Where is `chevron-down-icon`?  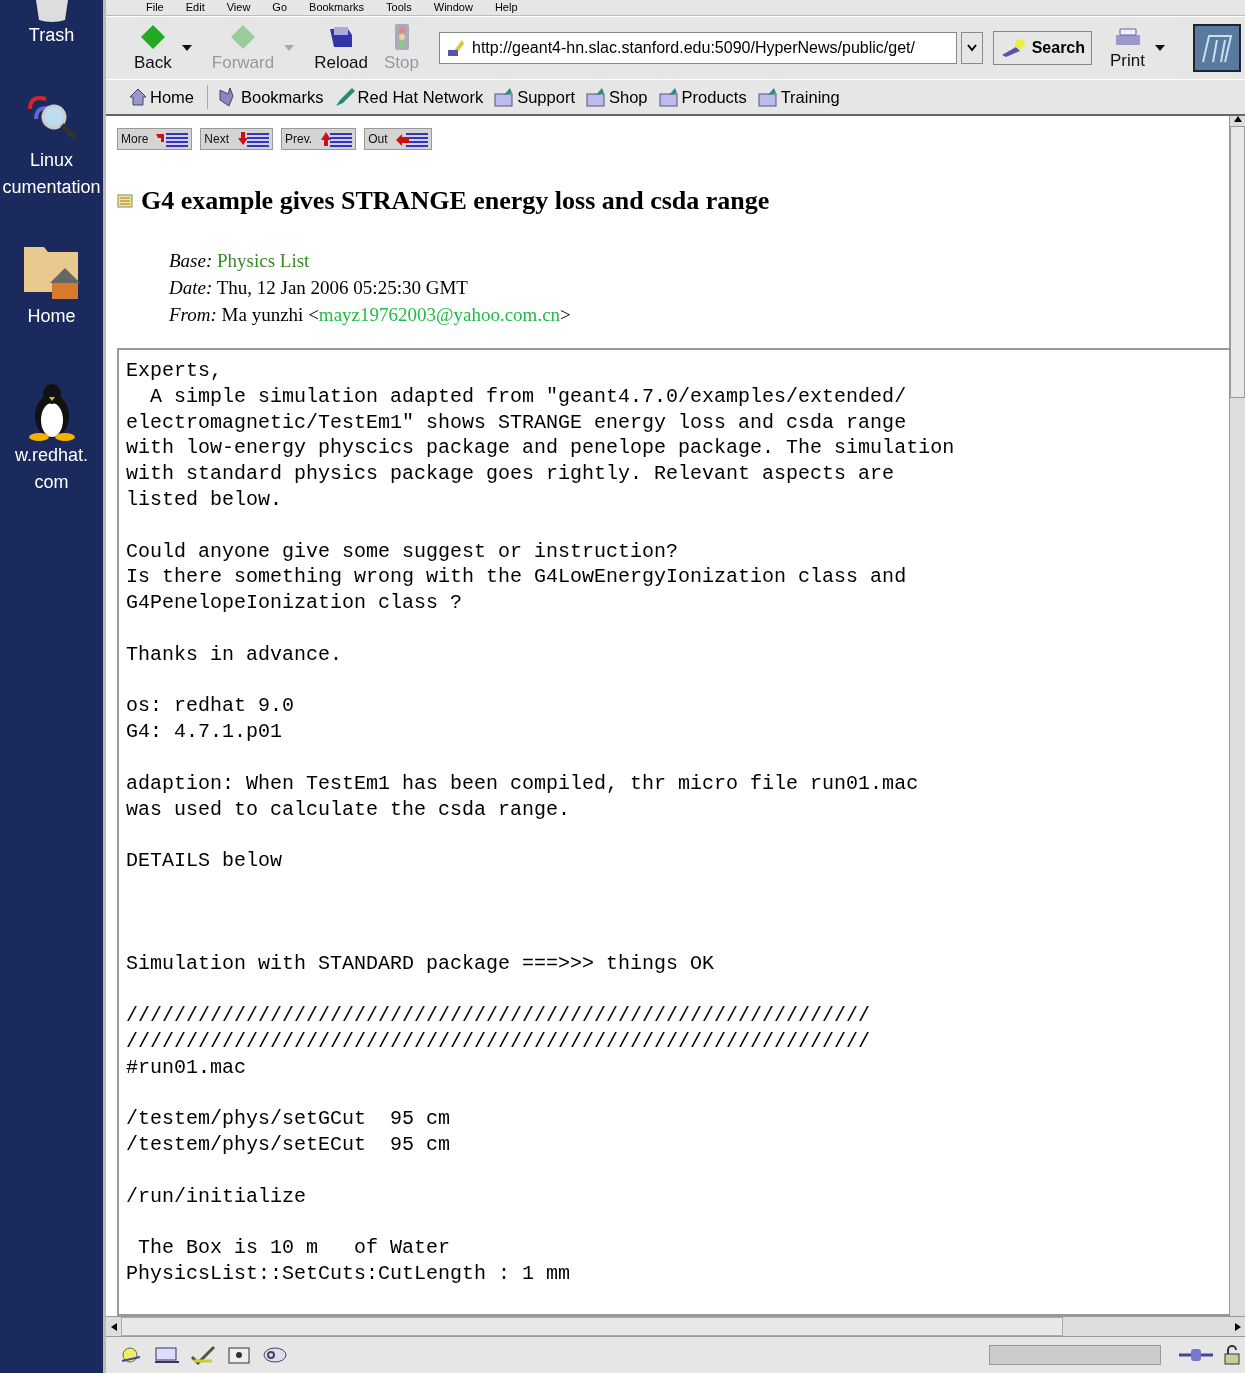 chevron-down-icon is located at coordinates (971, 48).